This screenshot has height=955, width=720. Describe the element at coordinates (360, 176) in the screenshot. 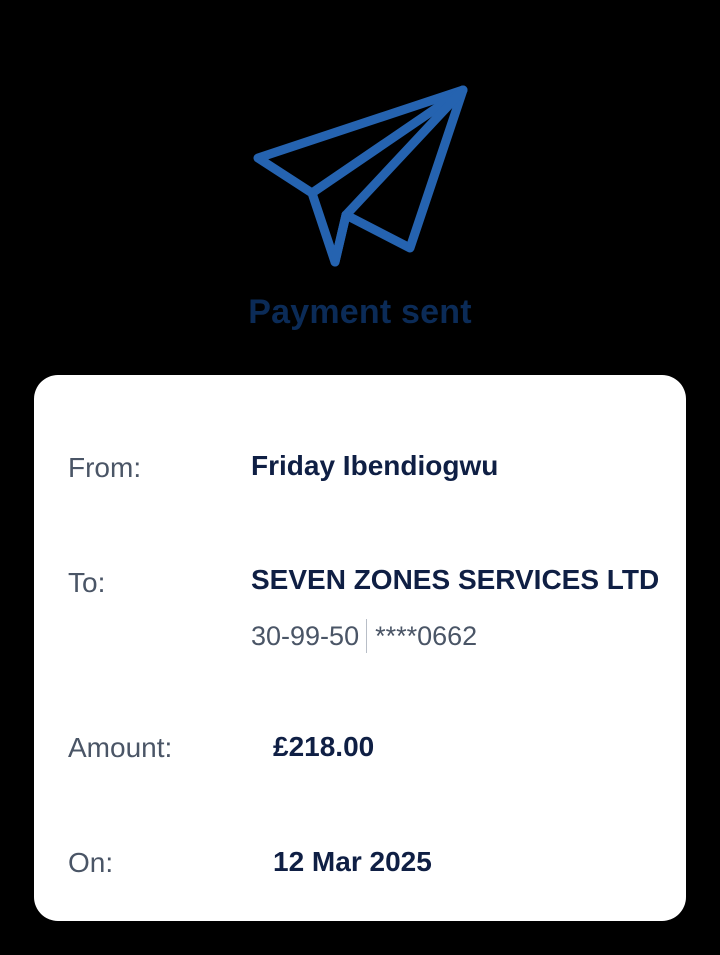

I see `paper-plane-icon` at that location.